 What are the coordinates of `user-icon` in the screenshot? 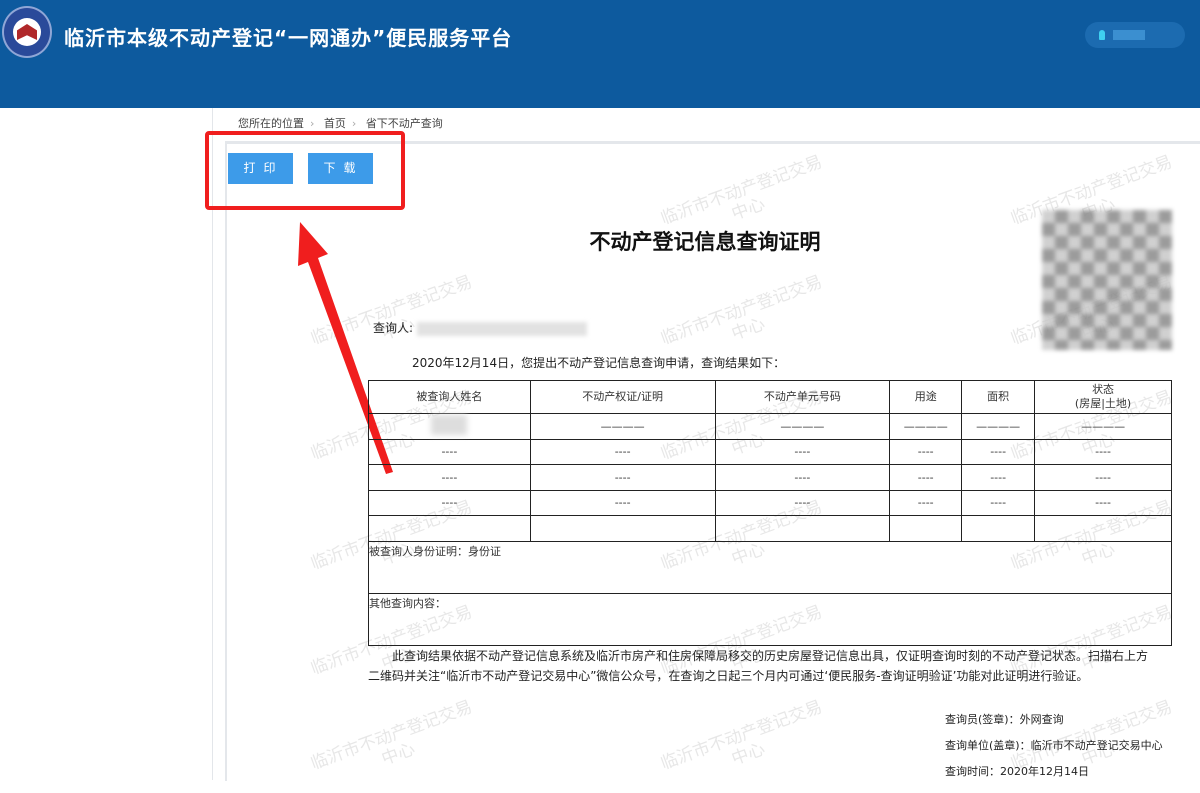 It's located at (1102, 35).